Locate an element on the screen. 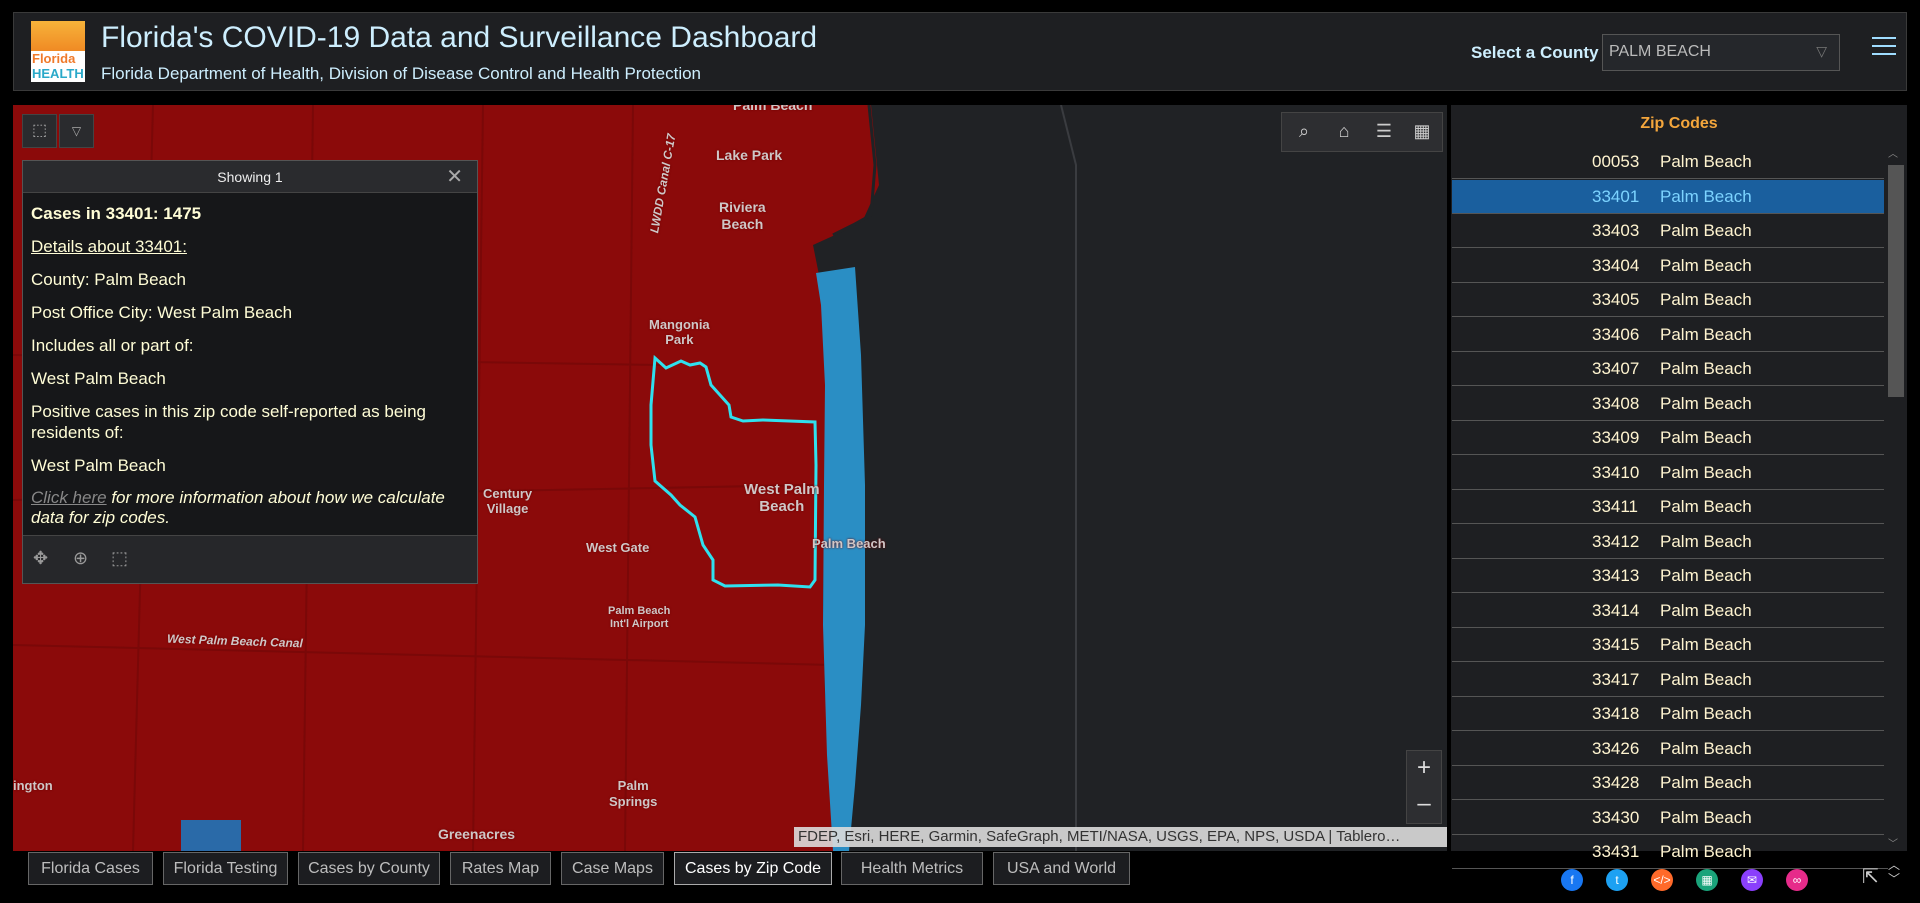  search-icon: ⌕ is located at coordinates (1304, 132).